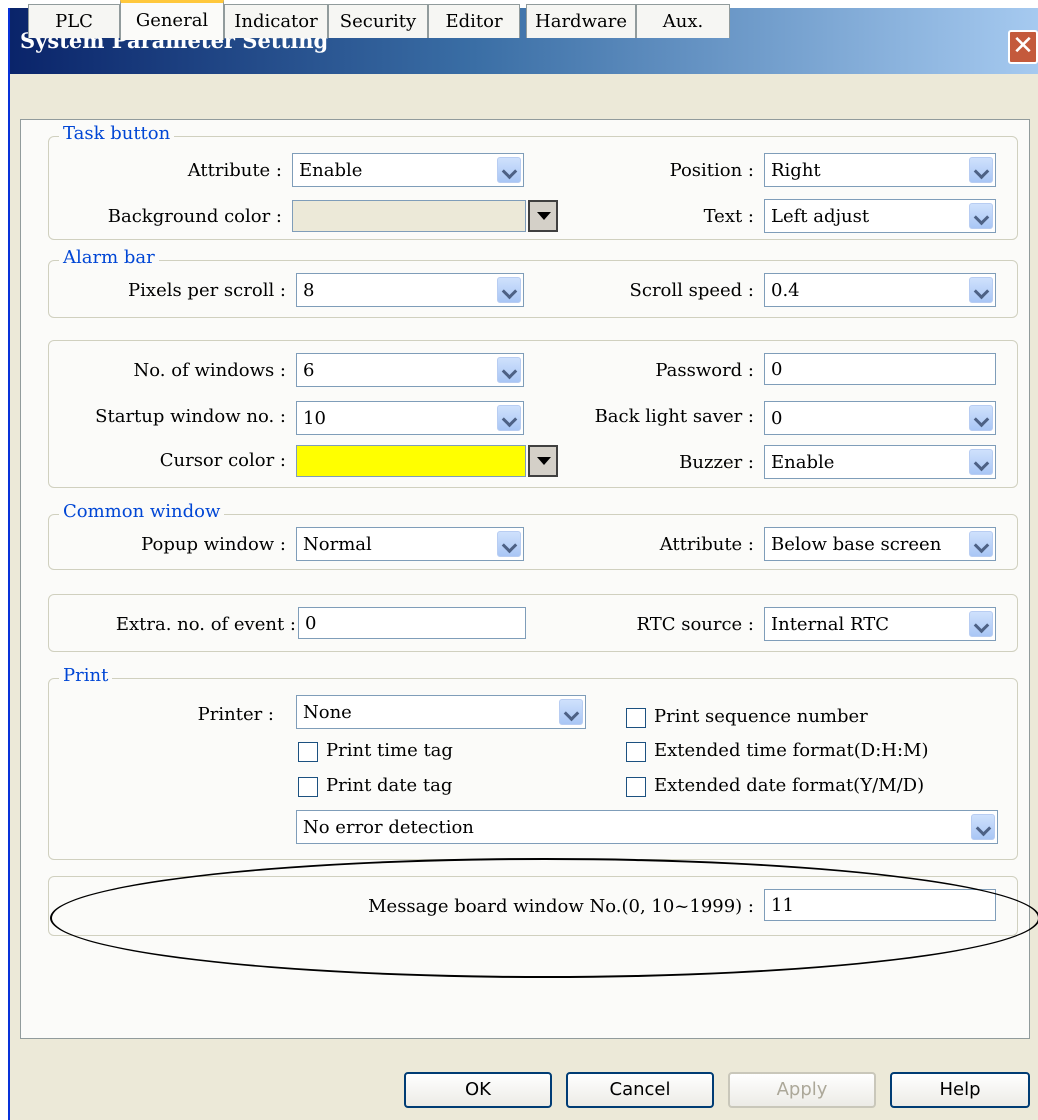 This screenshot has height=1120, width=1038. I want to click on pixels-per-scroll-value: 8, so click(309, 290).